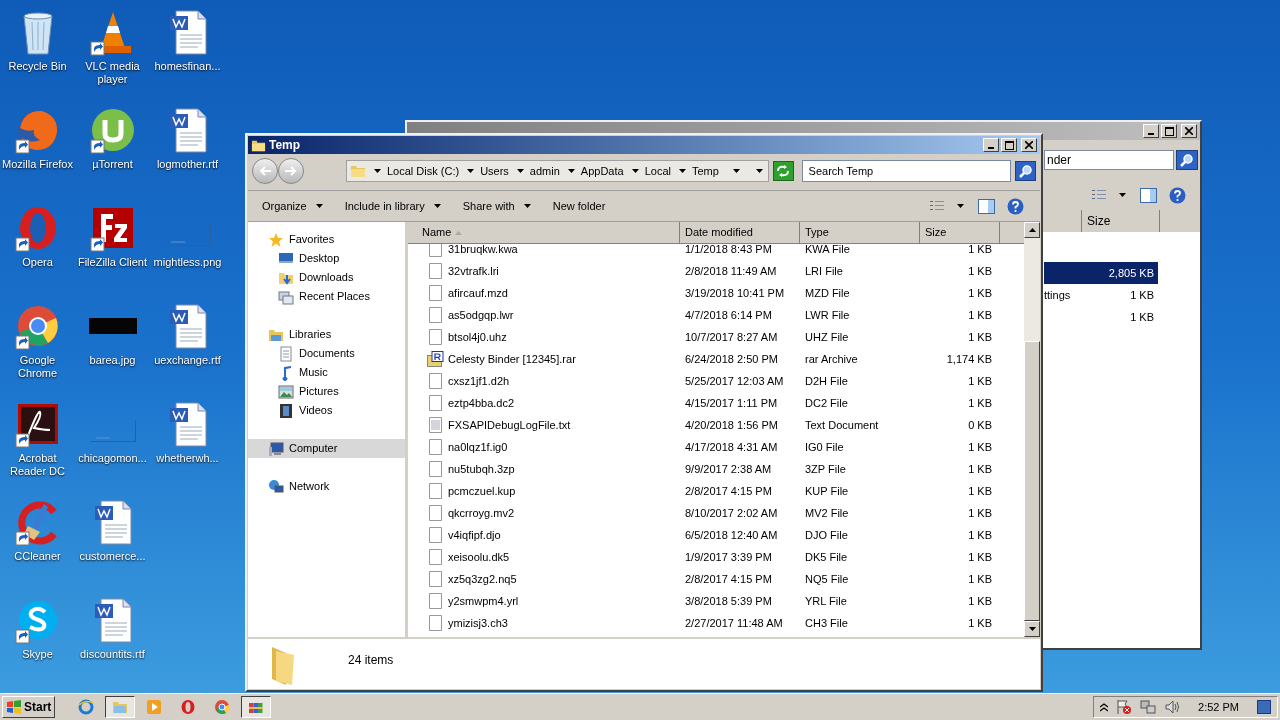 The width and height of the screenshot is (1280, 720). What do you see at coordinates (481, 513) in the screenshot?
I see `file-name: qkcrroyg.mv2` at bounding box center [481, 513].